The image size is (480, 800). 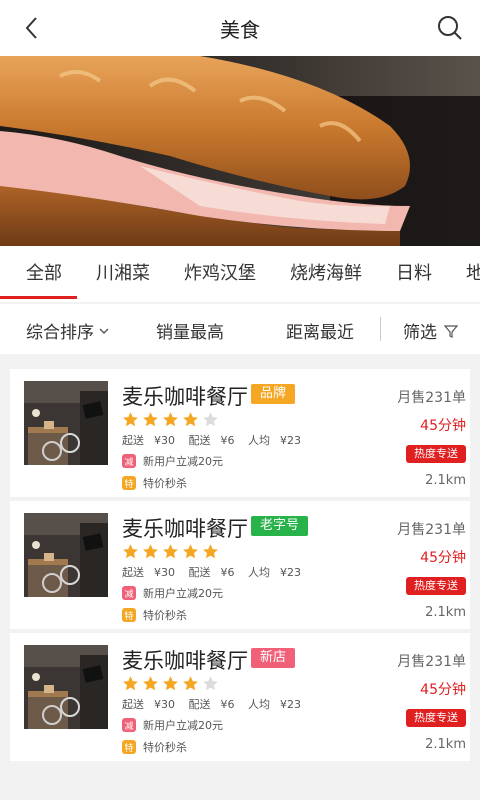 What do you see at coordinates (451, 331) in the screenshot?
I see `filter-funnel-icon` at bounding box center [451, 331].